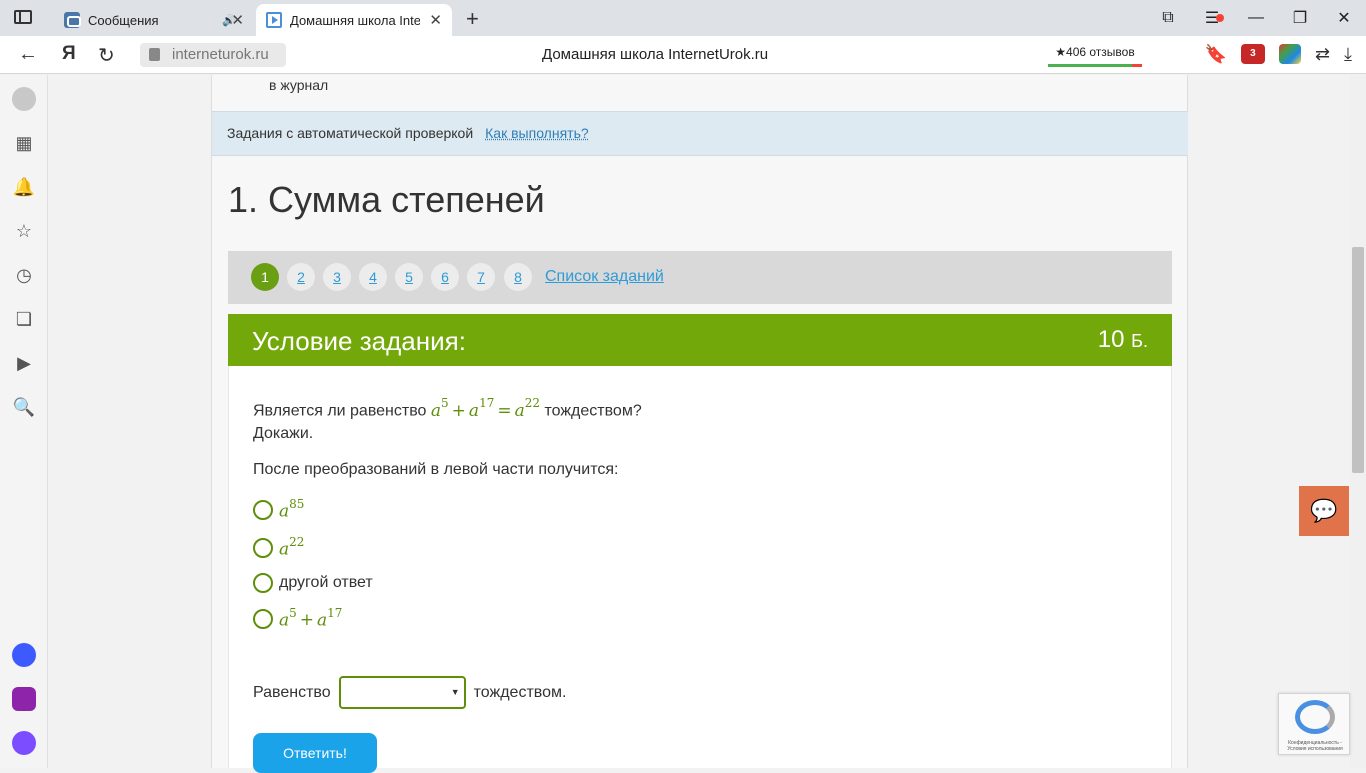 The image size is (1366, 773). I want to click on collections-icon: ⧉, so click(1168, 18).